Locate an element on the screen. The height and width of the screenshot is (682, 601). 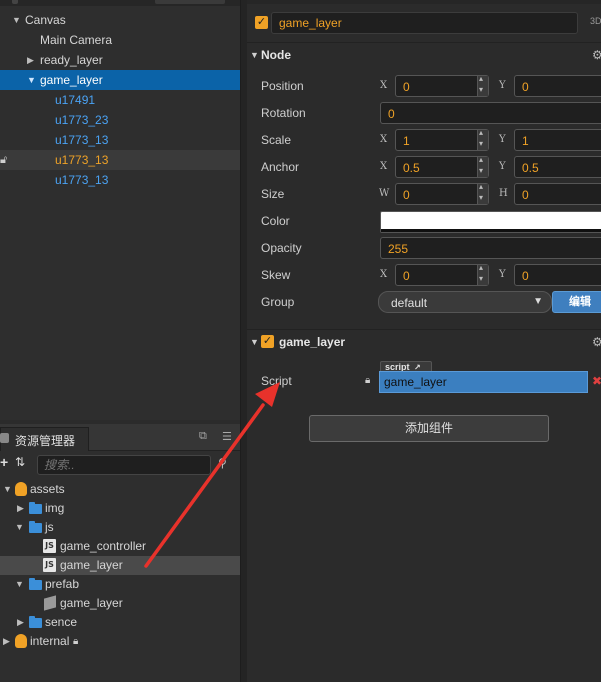
annotation-arrow-head is located at coordinates (267, 394).